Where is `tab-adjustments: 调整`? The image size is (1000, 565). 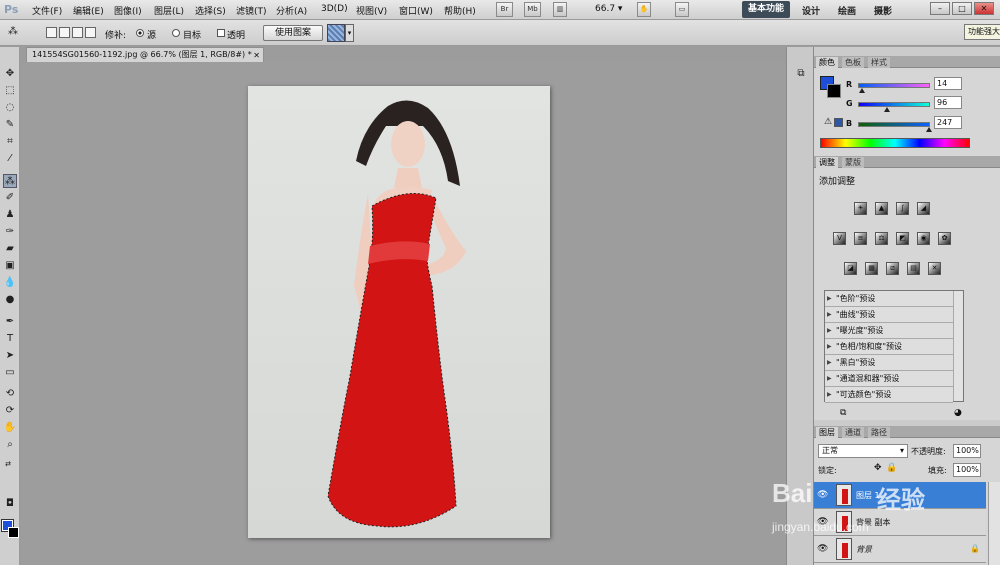 tab-adjustments: 调整 is located at coordinates (827, 162).